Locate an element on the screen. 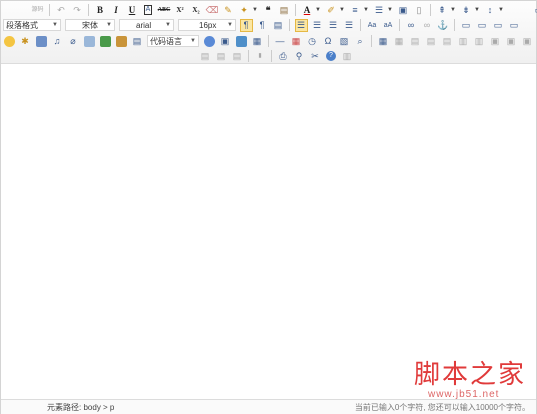  element-path-value: body > p is located at coordinates (98, 407).